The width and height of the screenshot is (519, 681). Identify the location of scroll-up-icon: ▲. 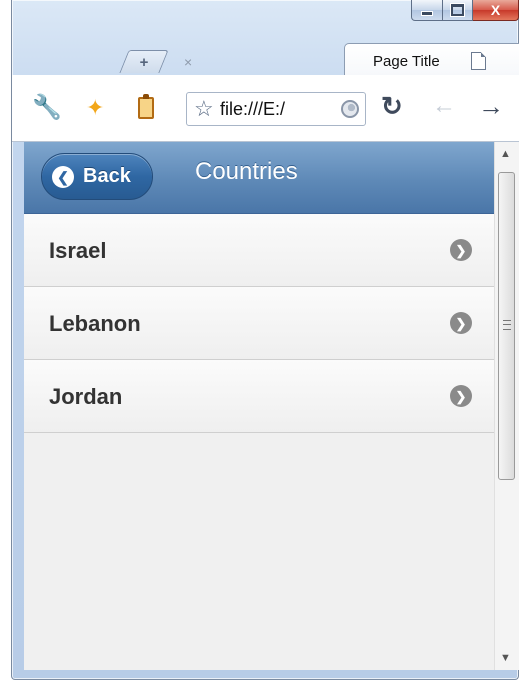
(505, 154).